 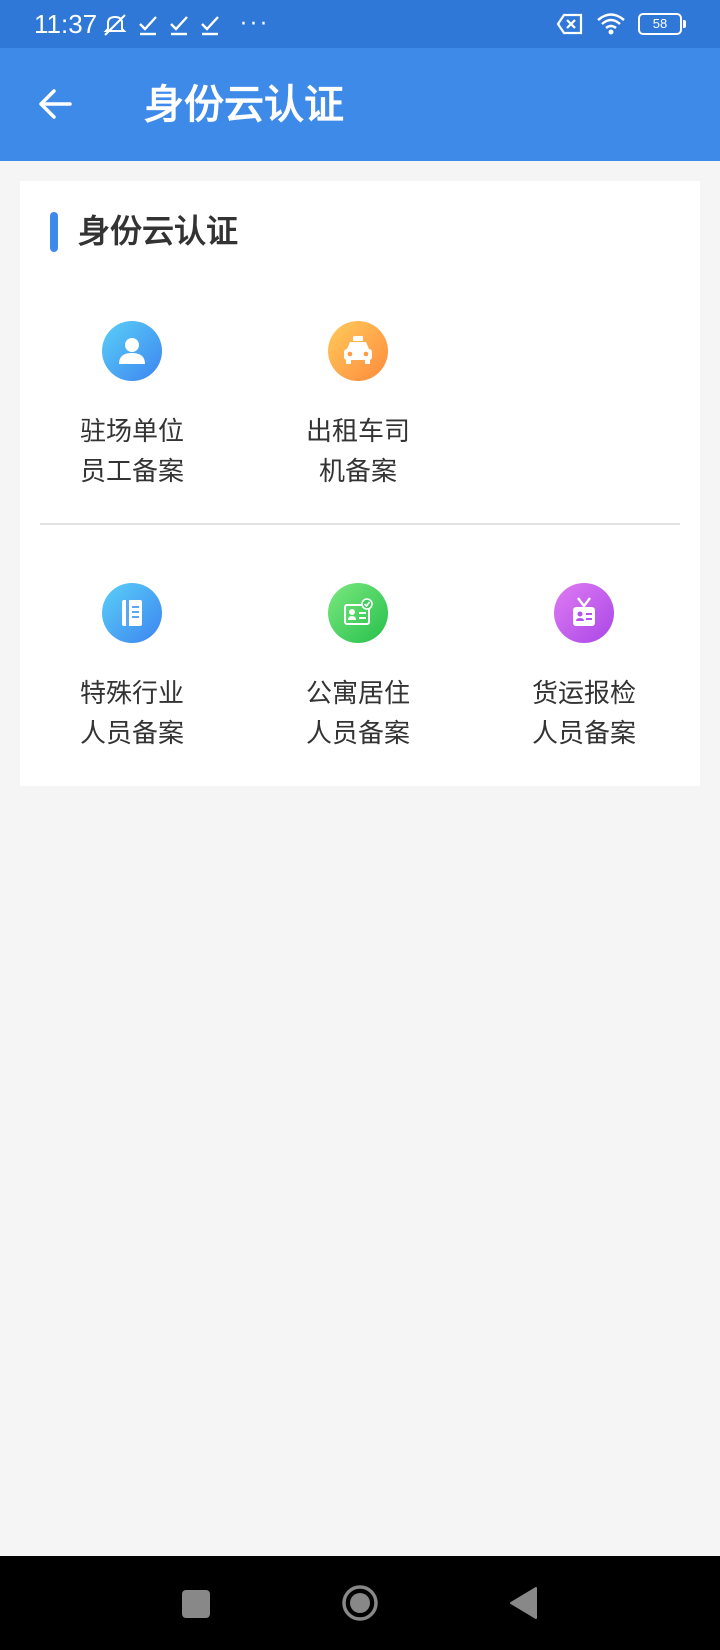 I want to click on sim-off-icon, so click(x=569, y=24).